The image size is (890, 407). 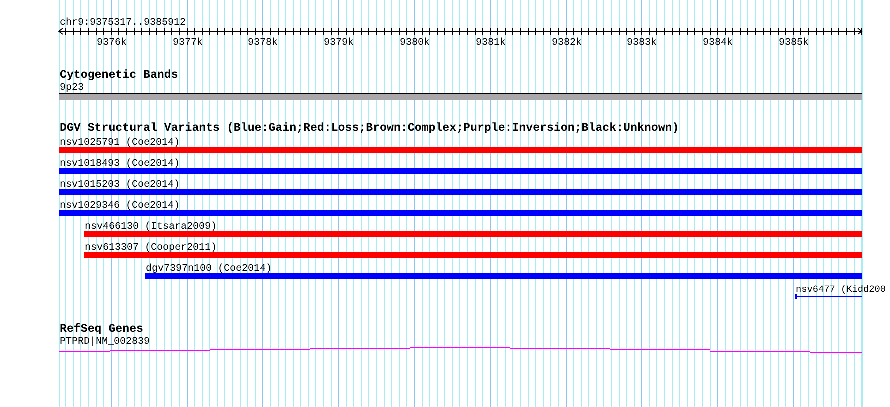 I want to click on variant-label: nsv613307 (Cooper2011), so click(x=151, y=248).